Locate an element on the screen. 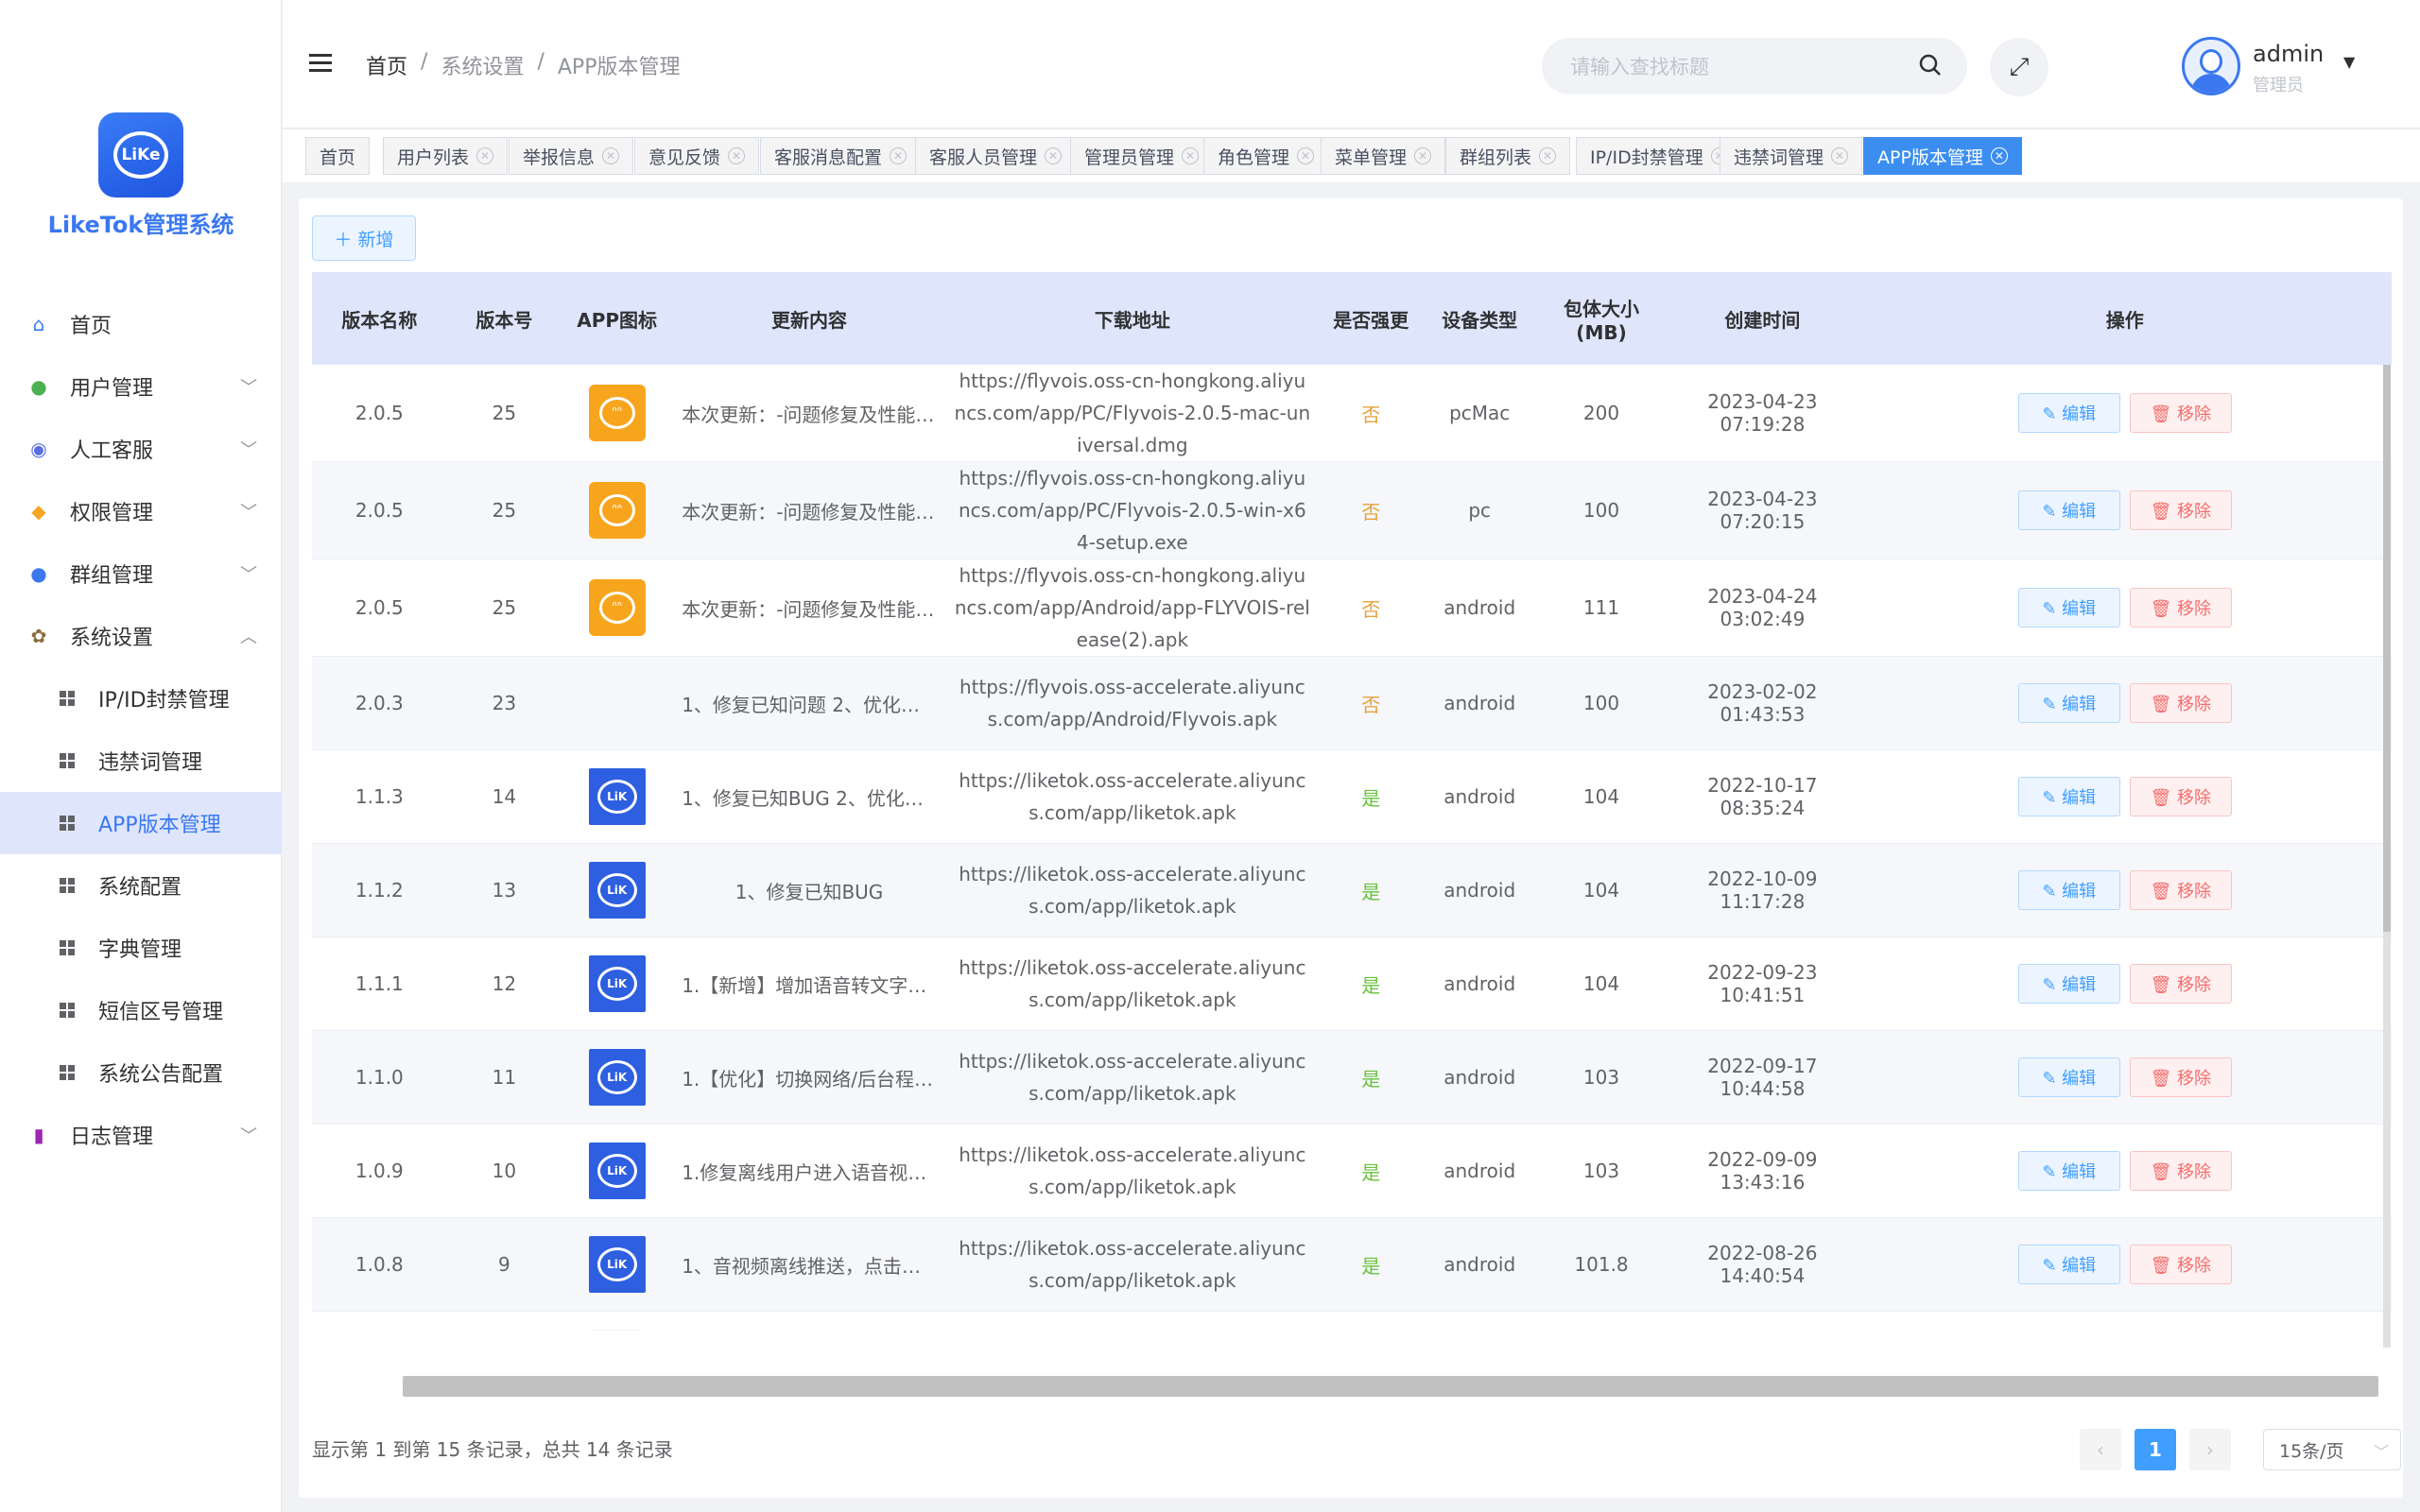 Image resolution: width=2420 pixels, height=1512 pixels. user-icon: ● is located at coordinates (38, 386).